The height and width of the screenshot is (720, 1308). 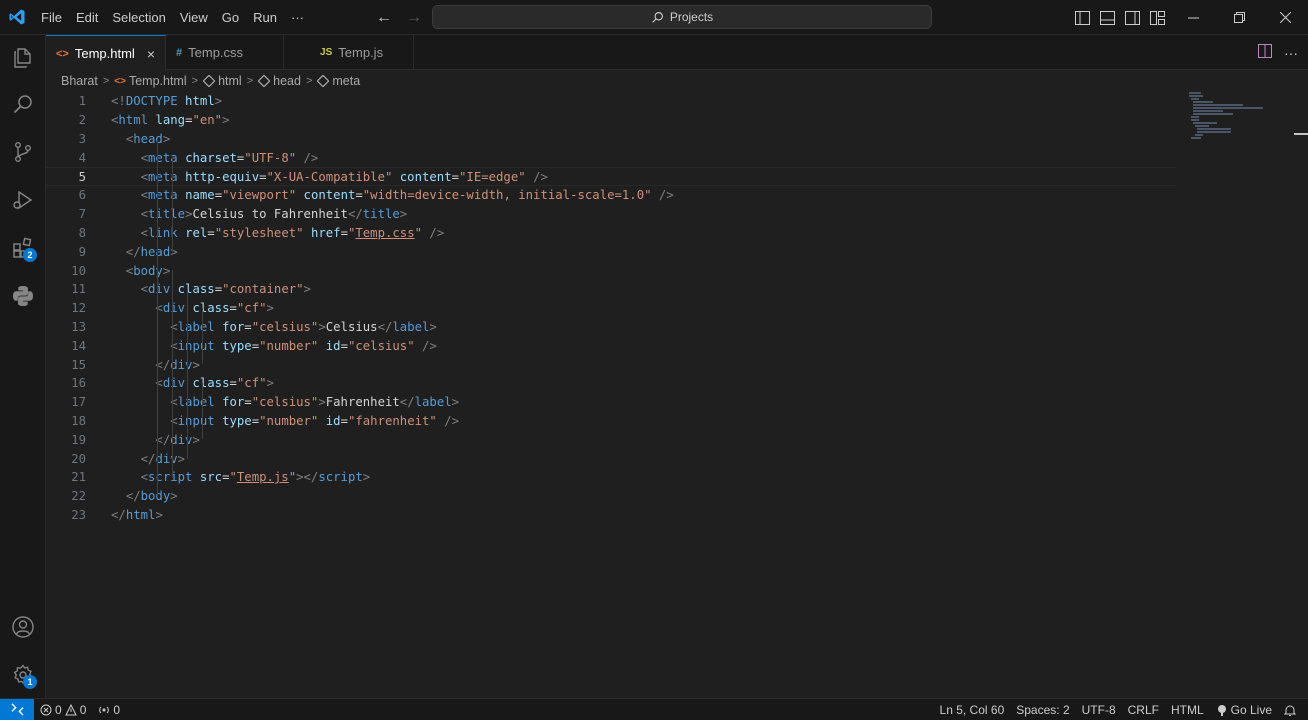 I want to click on code-line: 7 <title>Celsius to Fahrenheit</title>, so click(x=611, y=214).